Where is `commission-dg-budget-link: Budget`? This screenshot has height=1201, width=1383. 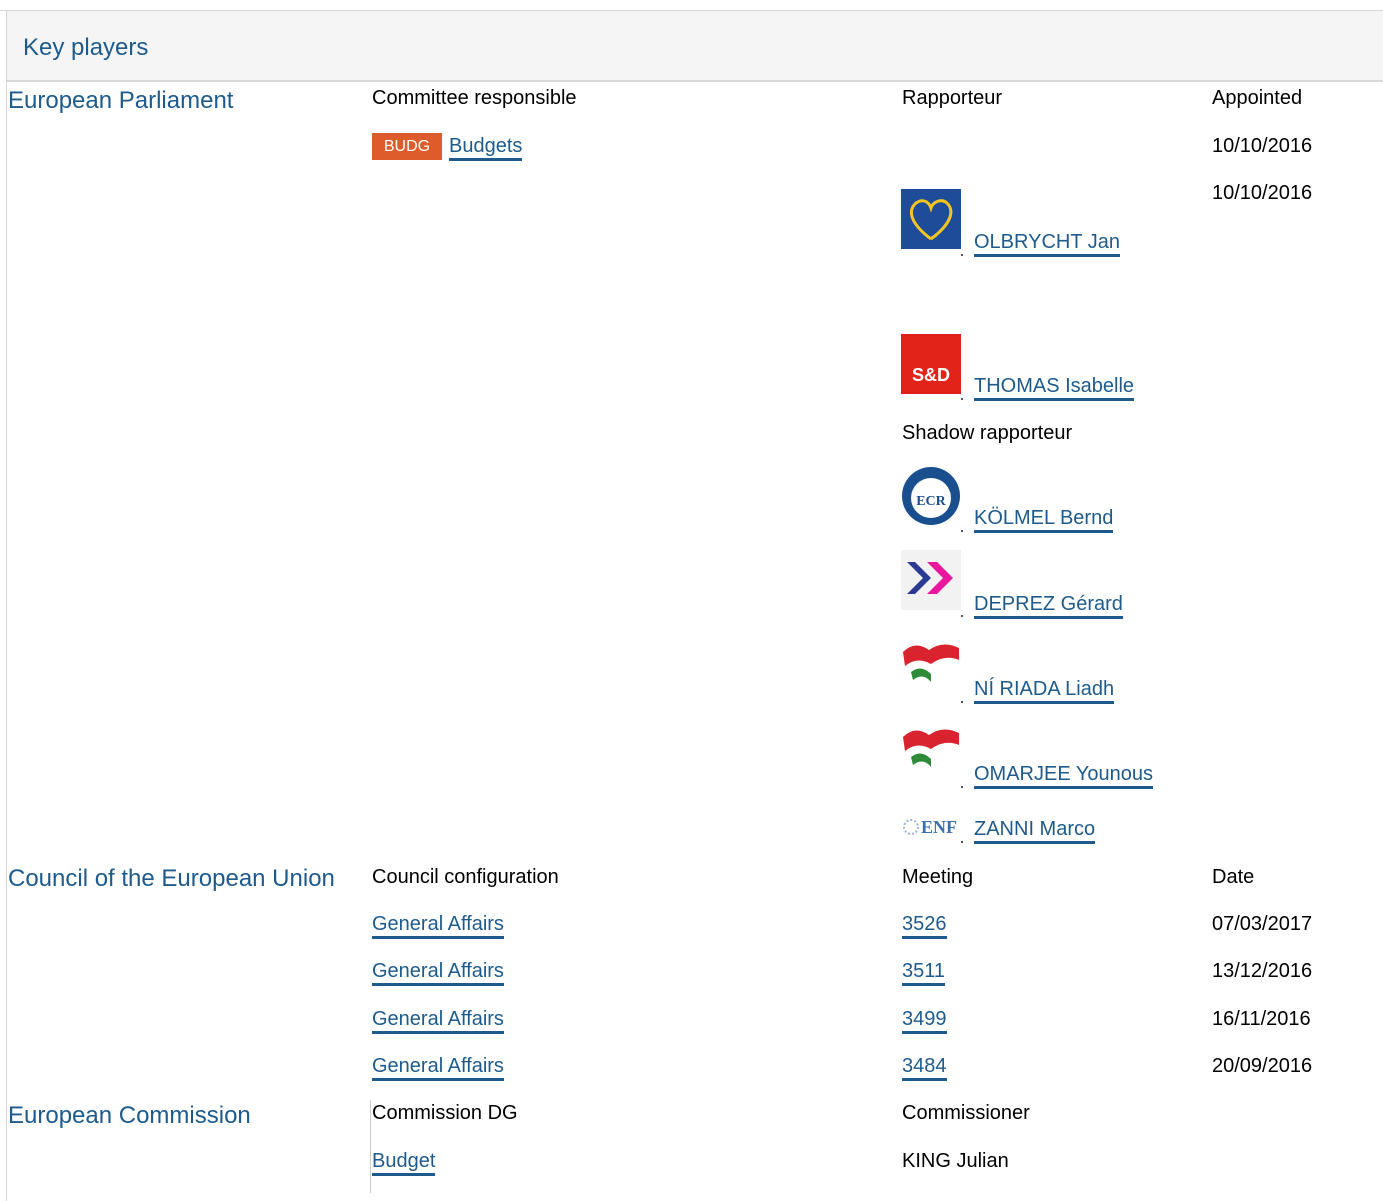
commission-dg-budget-link: Budget is located at coordinates (404, 1163).